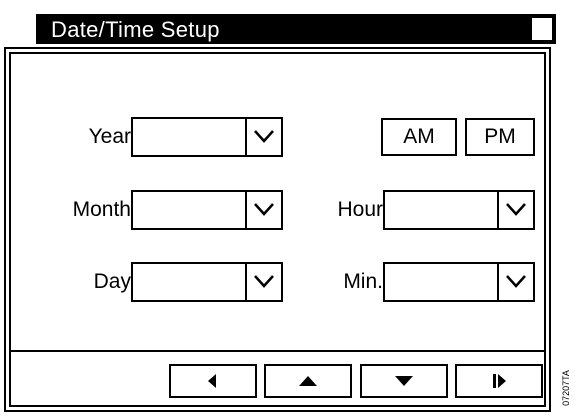  I want to click on triangle-up-icon, so click(308, 381).